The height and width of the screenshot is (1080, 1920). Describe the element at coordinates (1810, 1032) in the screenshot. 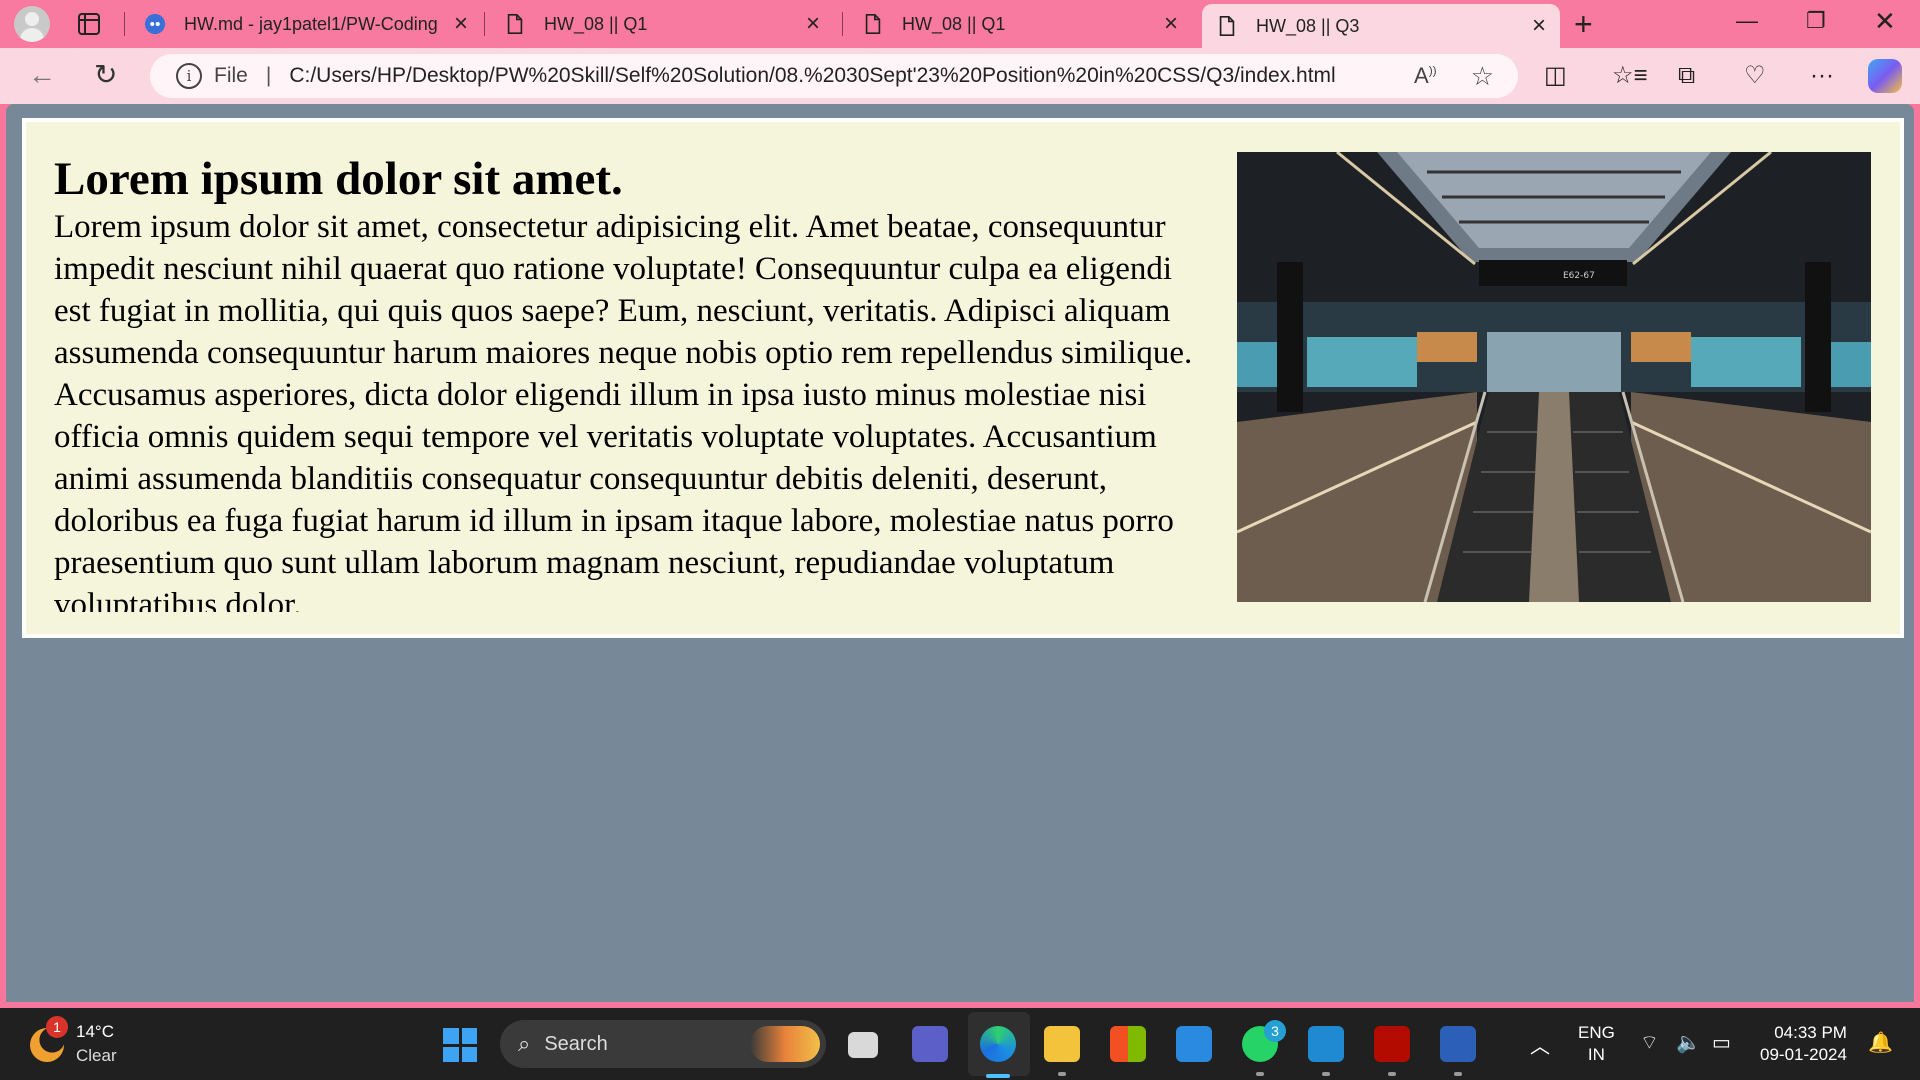

I see `clock-time: 04:33 PM` at that location.